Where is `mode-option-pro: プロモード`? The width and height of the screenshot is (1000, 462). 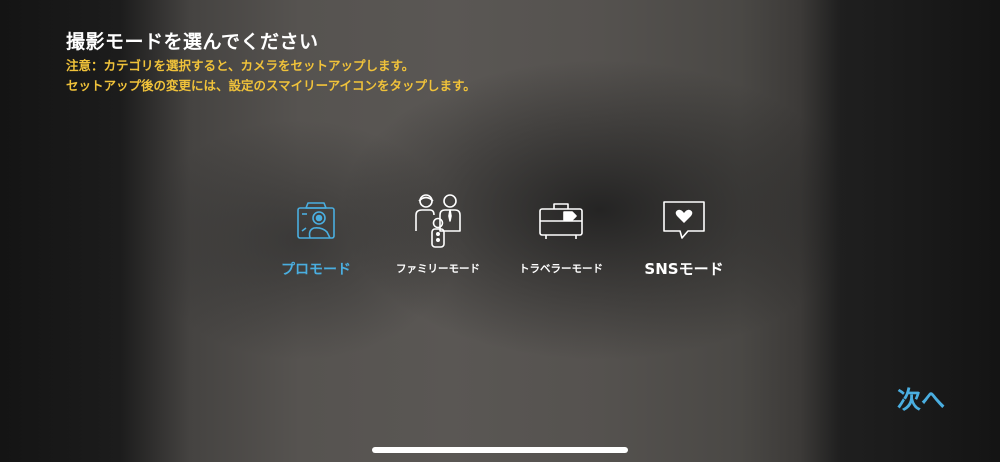 mode-option-pro: プロモード is located at coordinates (316, 236).